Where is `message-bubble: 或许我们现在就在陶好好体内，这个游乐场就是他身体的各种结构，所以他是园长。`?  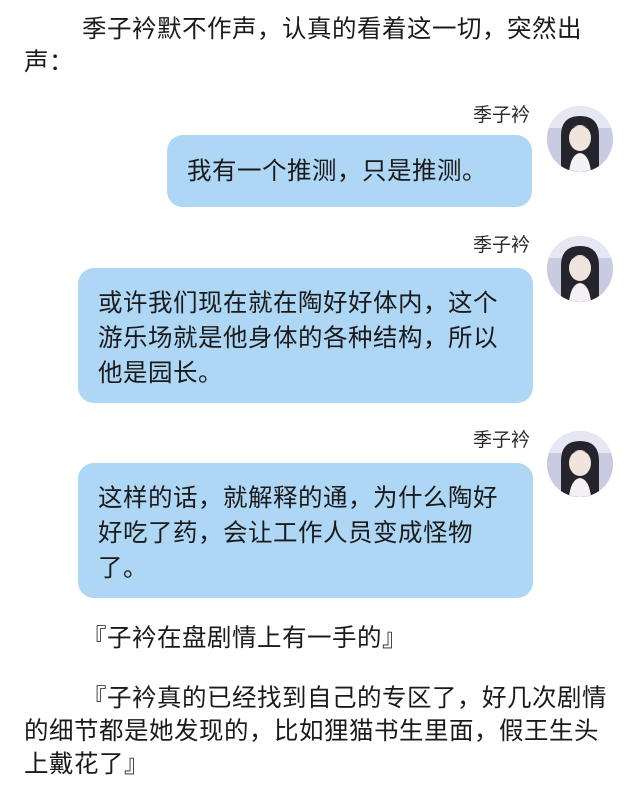 message-bubble: 或许我们现在就在陶好好体内，这个游乐场就是他身体的各种结构，所以他是园长。 is located at coordinates (305, 335).